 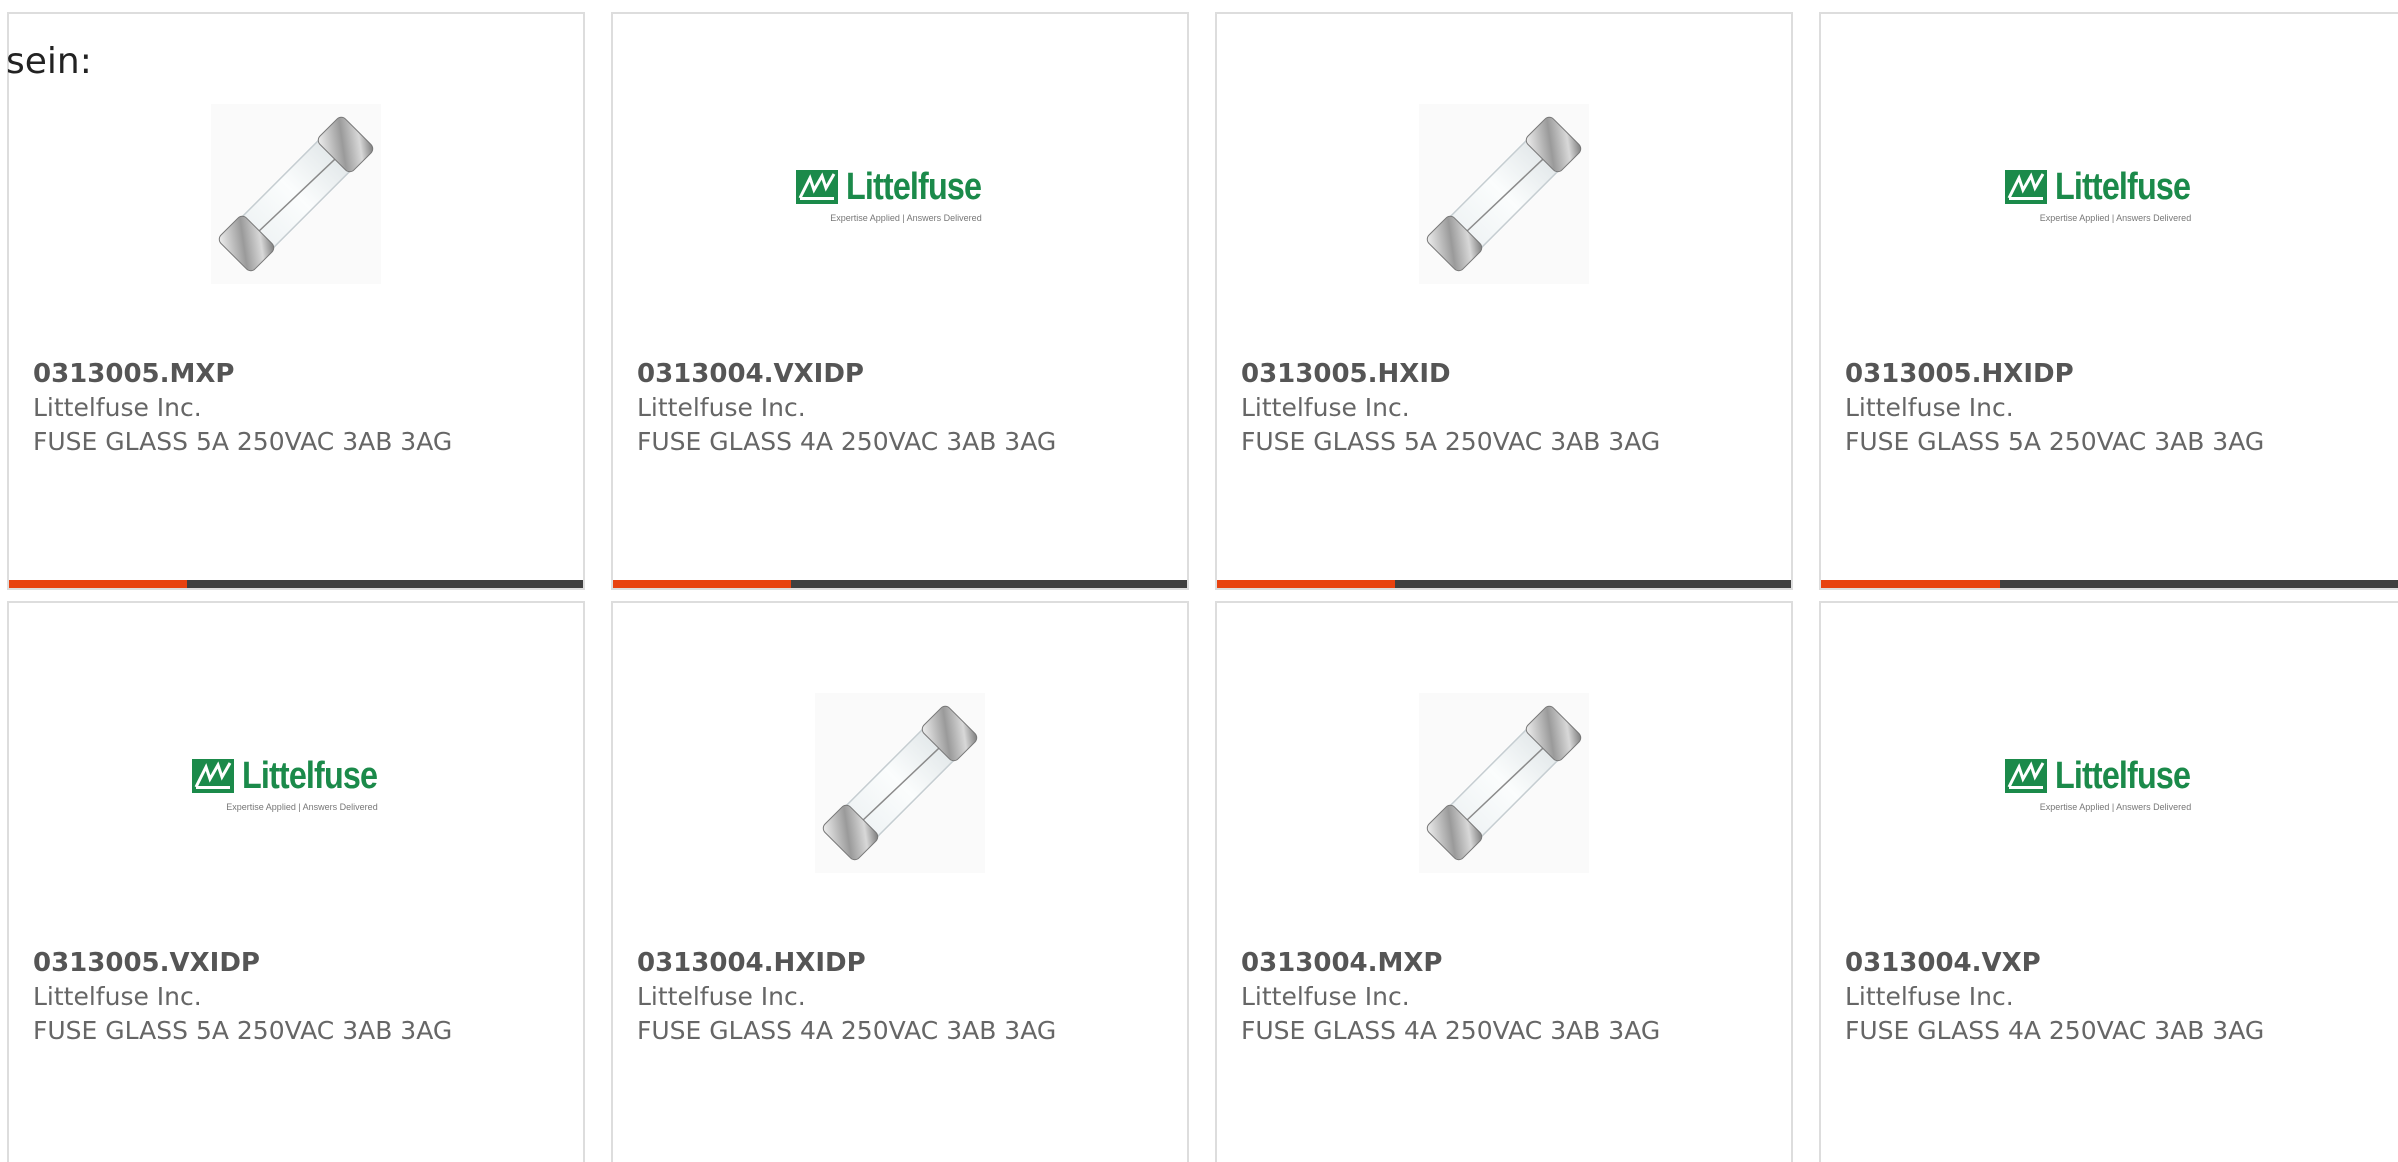 I want to click on part-number: 0313004.MXP, so click(x=1511, y=963).